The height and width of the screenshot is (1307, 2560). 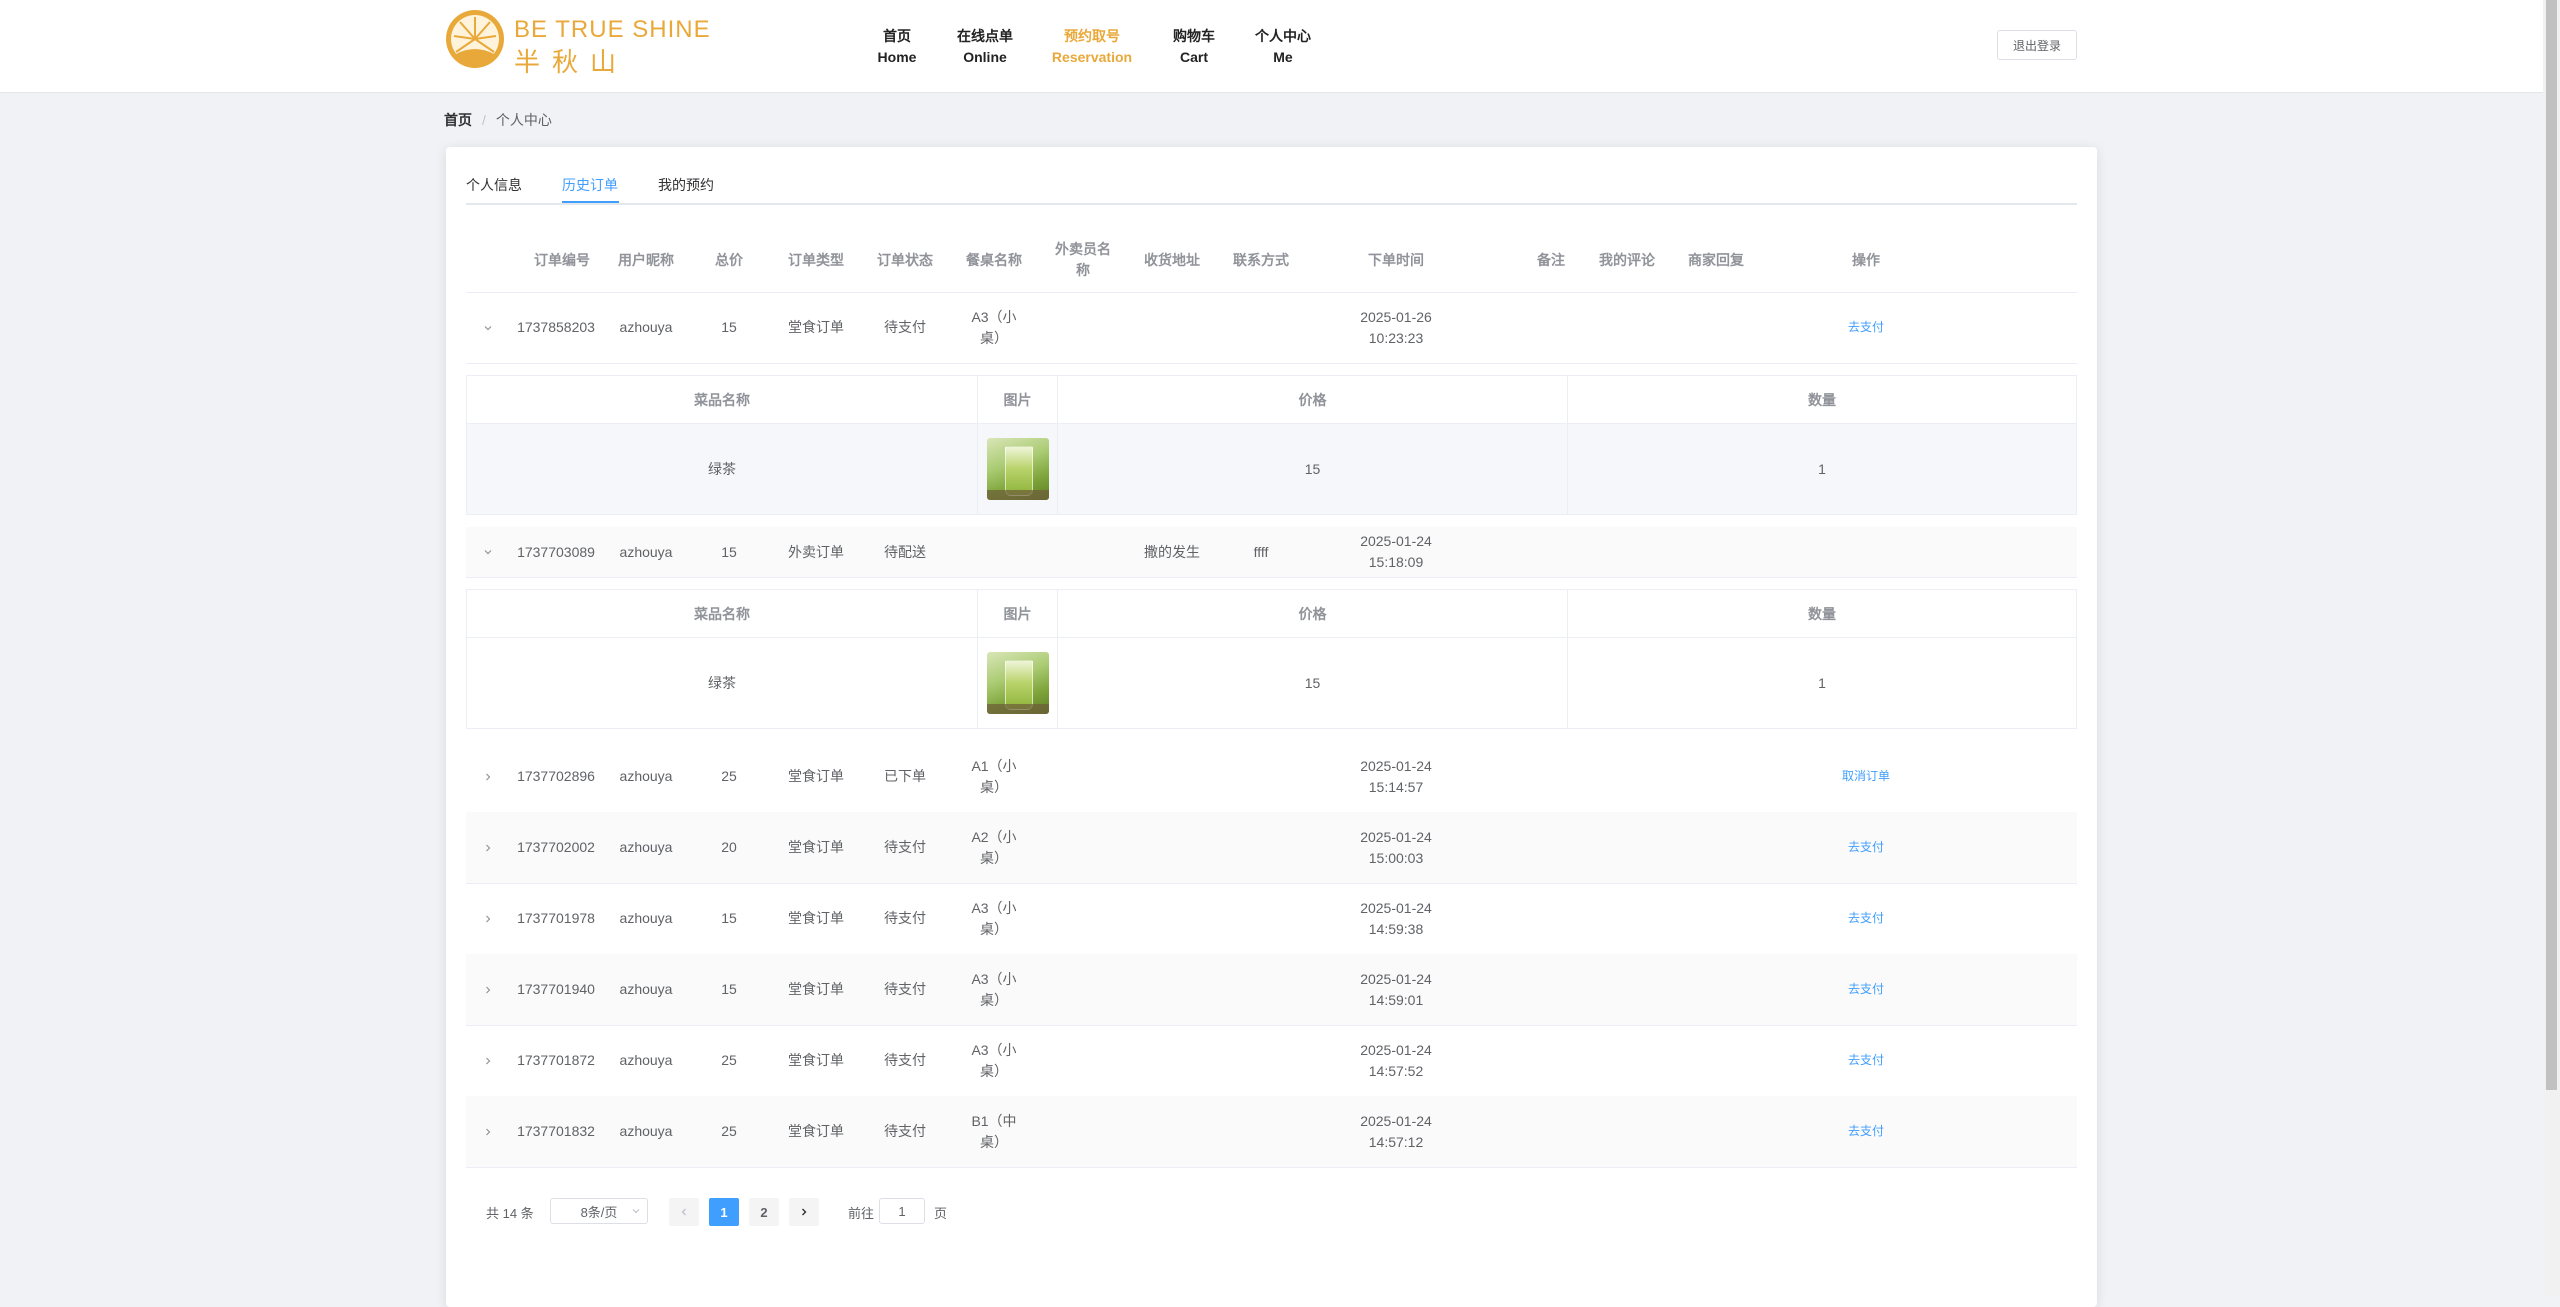 What do you see at coordinates (1396, 918) in the screenshot?
I see `cell-time: 2025-01-24 14:59:38` at bounding box center [1396, 918].